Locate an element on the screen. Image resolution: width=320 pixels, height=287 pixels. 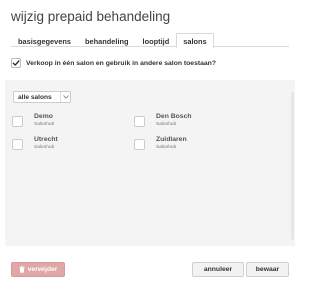
salon-item-zuidlaren: Zuidlaren Salonhub is located at coordinates (160, 143).